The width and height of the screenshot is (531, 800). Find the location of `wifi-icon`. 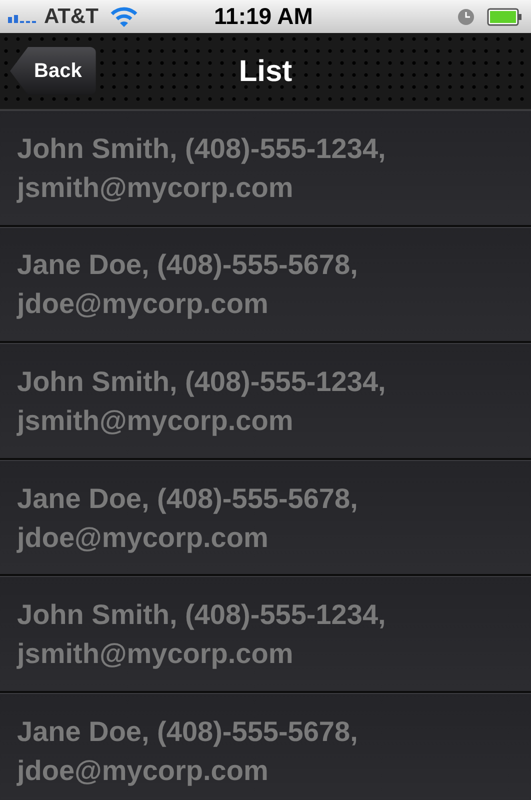

wifi-icon is located at coordinates (124, 17).